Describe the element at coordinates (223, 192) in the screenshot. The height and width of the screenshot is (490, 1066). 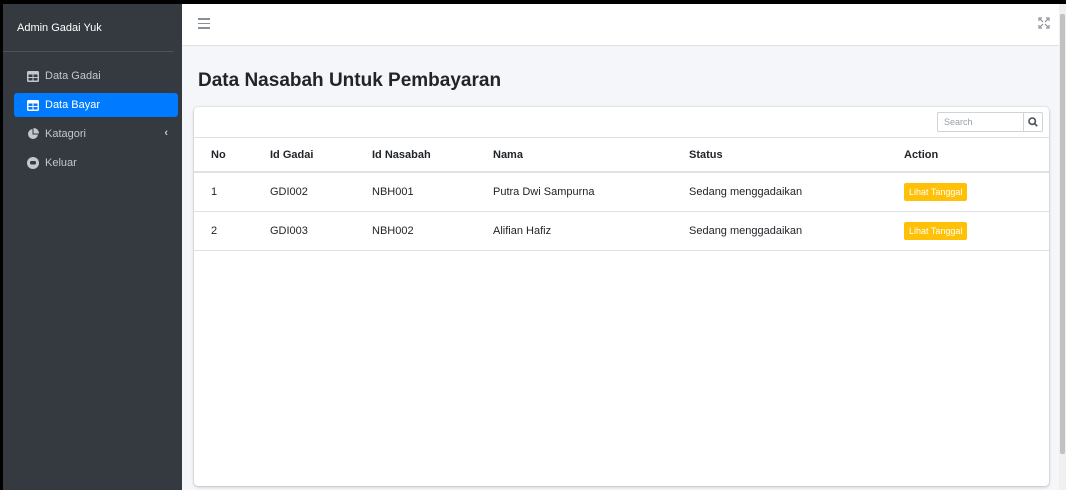
I see `cell-no: 1` at that location.